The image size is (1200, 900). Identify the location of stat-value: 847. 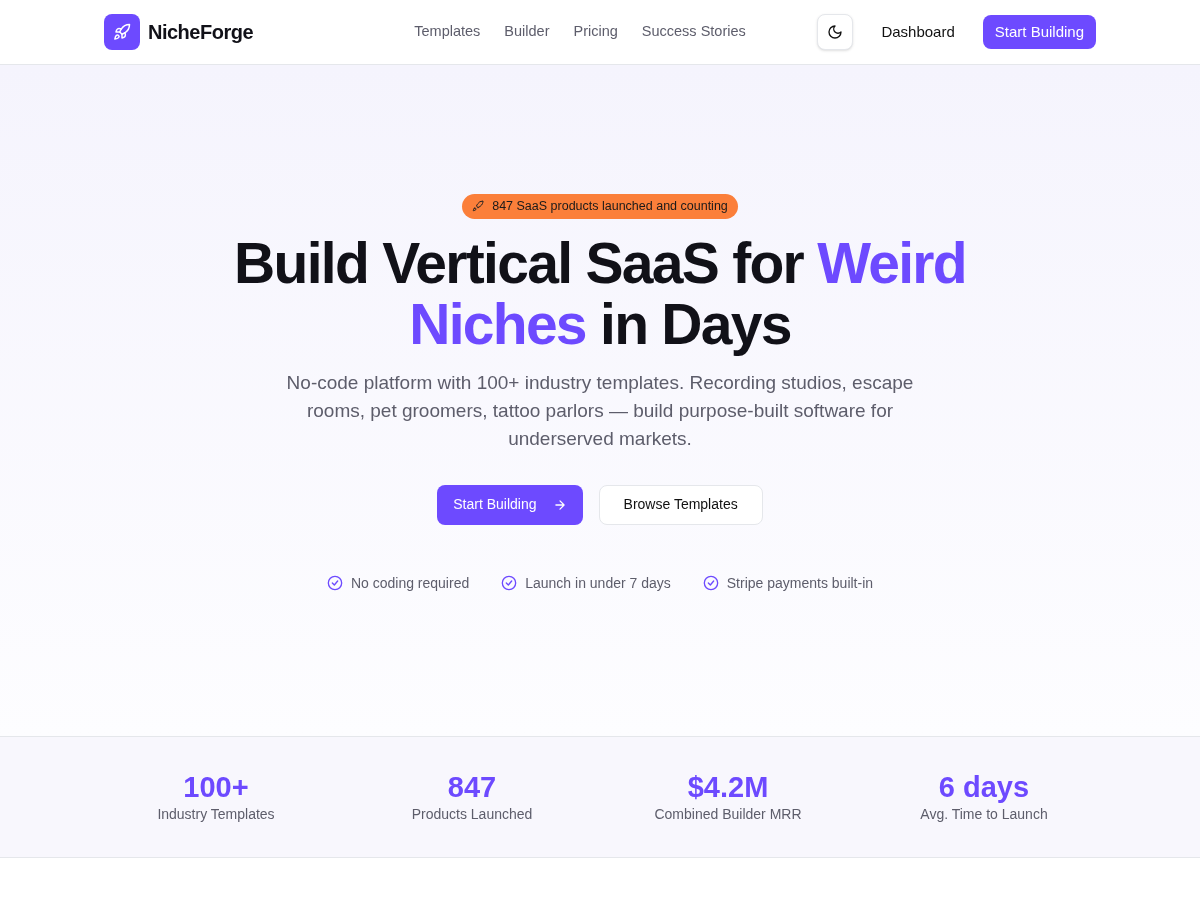
(472, 786).